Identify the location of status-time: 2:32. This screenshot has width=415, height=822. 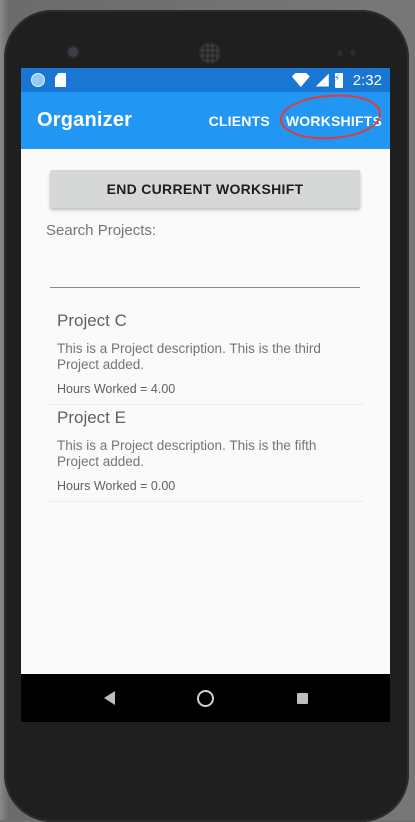
(367, 80).